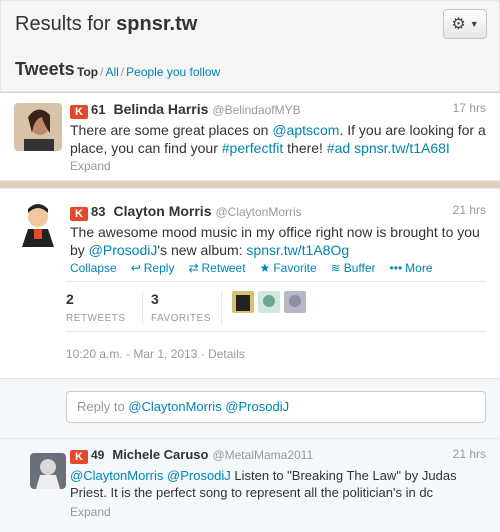  Describe the element at coordinates (335, 268) in the screenshot. I see `buffer-icon: ≋` at that location.